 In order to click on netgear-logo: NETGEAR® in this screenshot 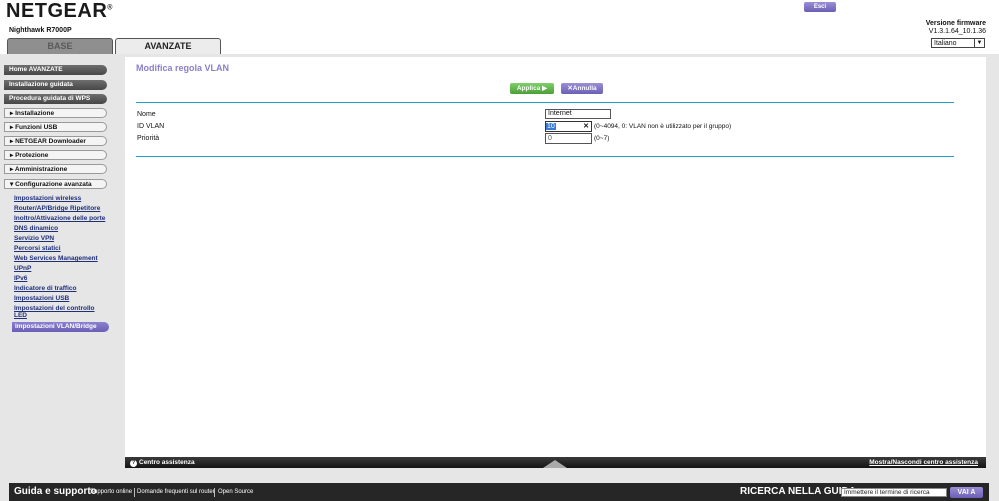, I will do `click(59, 11)`.